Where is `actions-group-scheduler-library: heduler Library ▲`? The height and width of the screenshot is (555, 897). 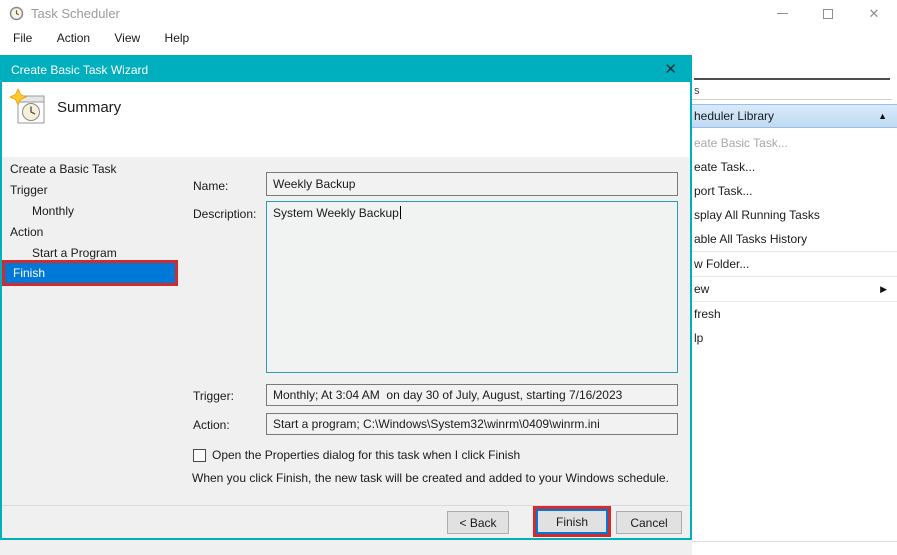
actions-group-scheduler-library: heduler Library ▲ is located at coordinates (794, 116).